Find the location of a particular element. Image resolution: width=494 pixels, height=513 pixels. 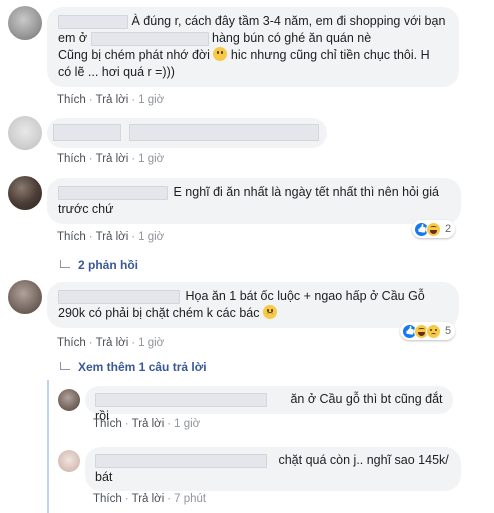

reaction-count: 5 is located at coordinates (448, 331).